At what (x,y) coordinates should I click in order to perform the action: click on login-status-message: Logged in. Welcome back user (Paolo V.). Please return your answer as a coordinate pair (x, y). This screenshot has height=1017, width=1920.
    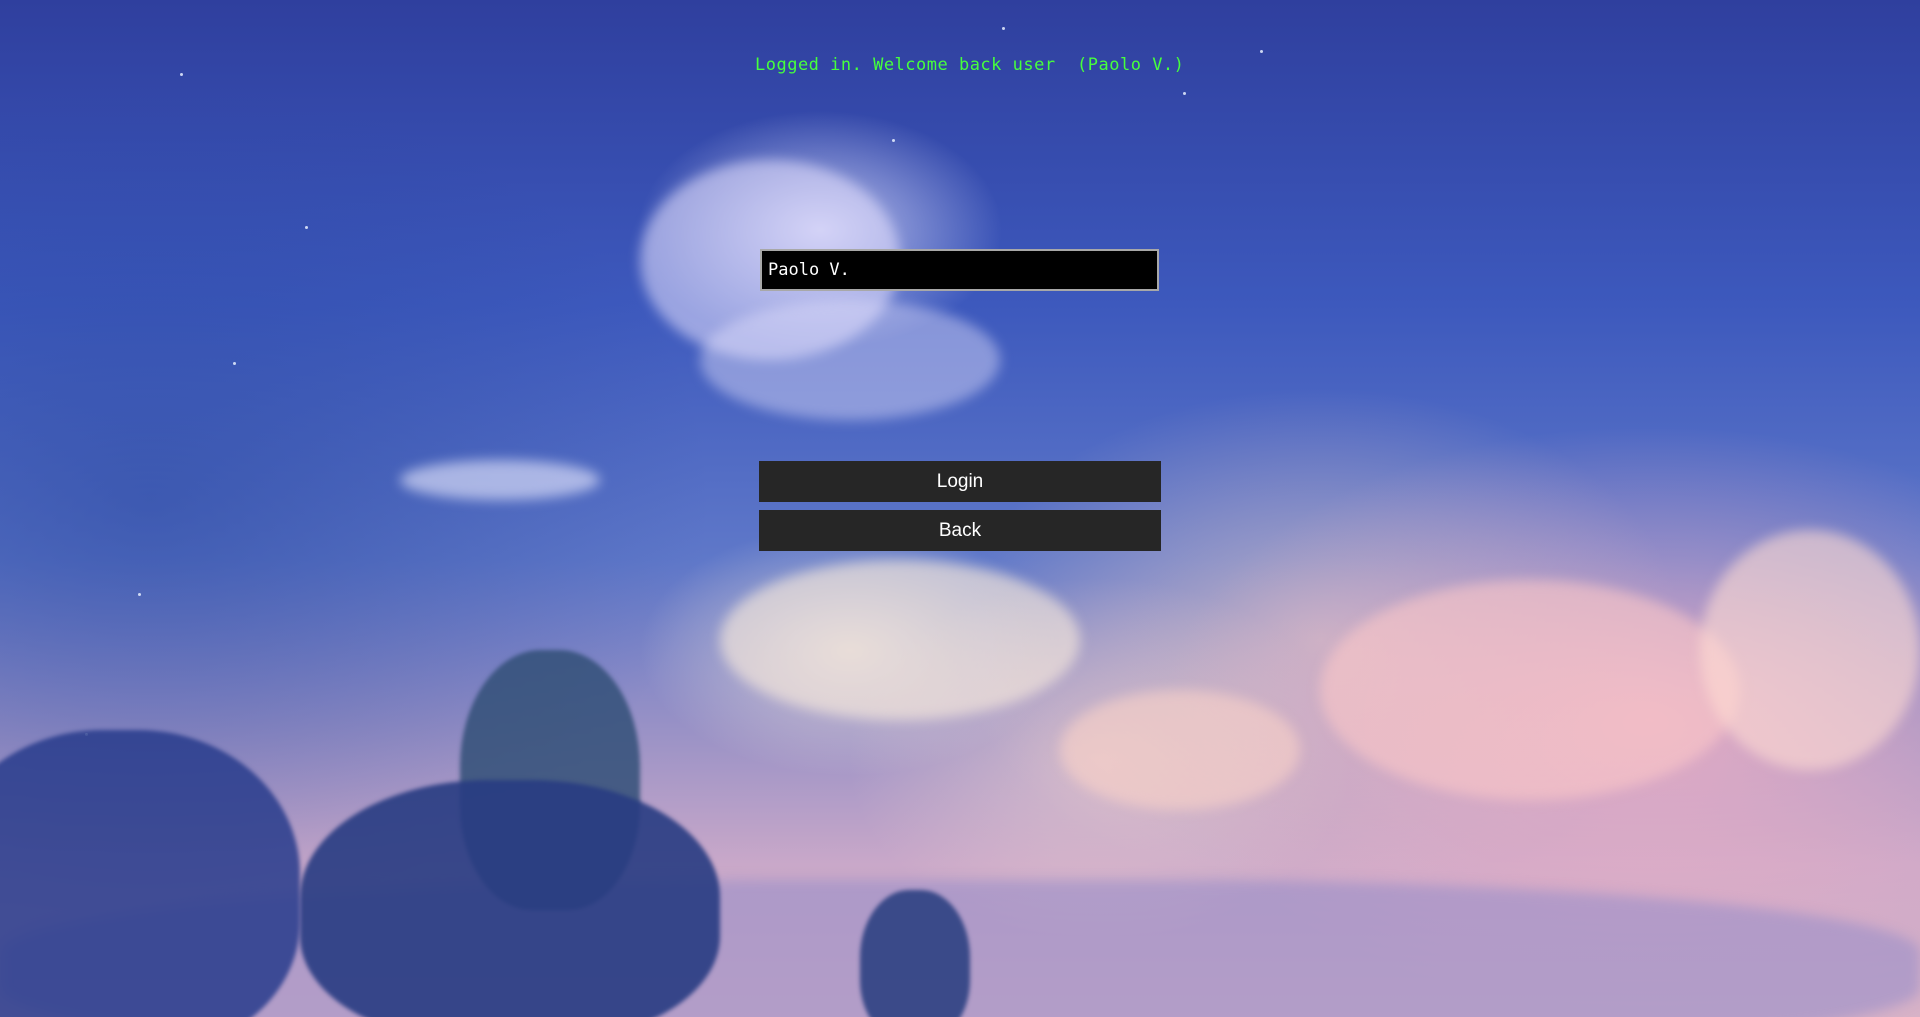
    Looking at the image, I should click on (970, 65).